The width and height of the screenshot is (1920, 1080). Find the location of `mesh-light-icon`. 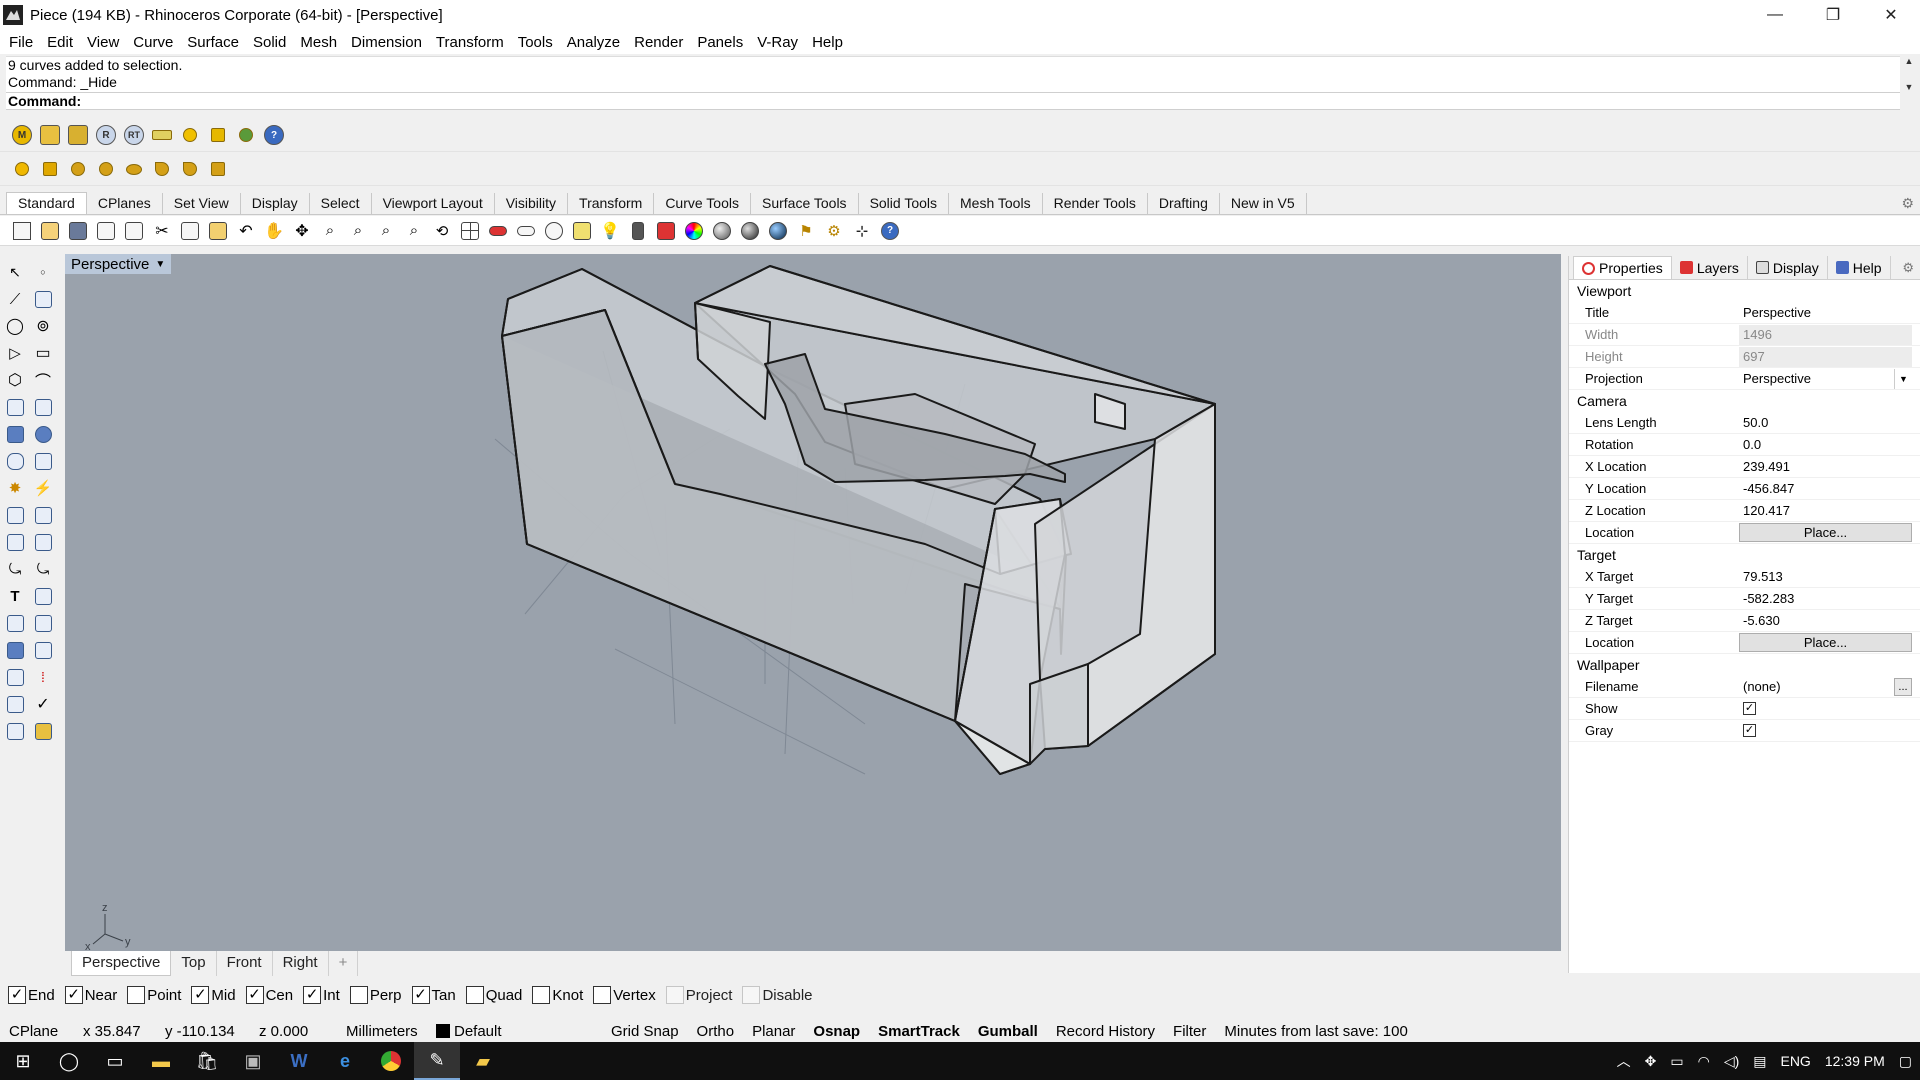

mesh-light-icon is located at coordinates (134, 169).